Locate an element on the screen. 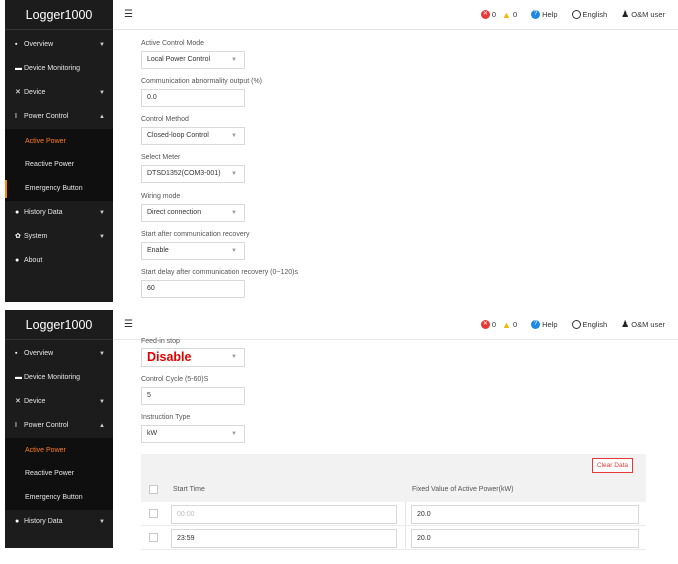  input-value: 5 is located at coordinates (149, 395).